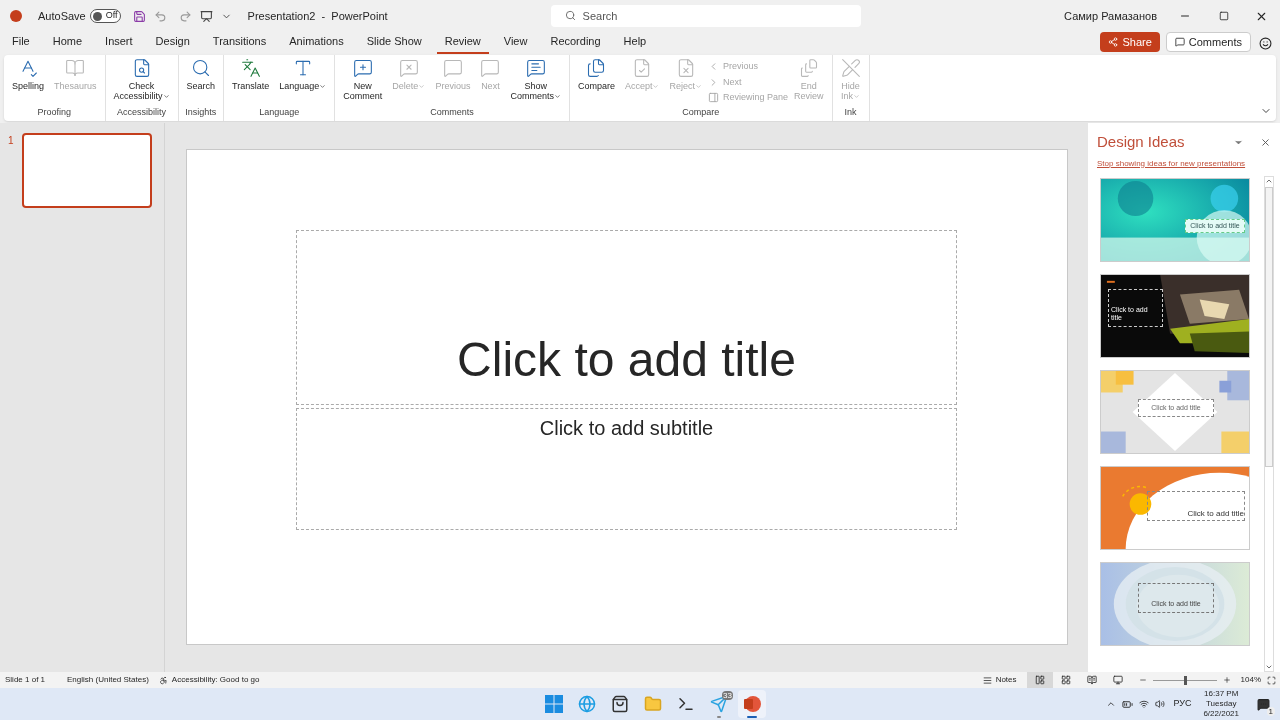  Describe the element at coordinates (987, 680) in the screenshot. I see `notes-icon` at that location.